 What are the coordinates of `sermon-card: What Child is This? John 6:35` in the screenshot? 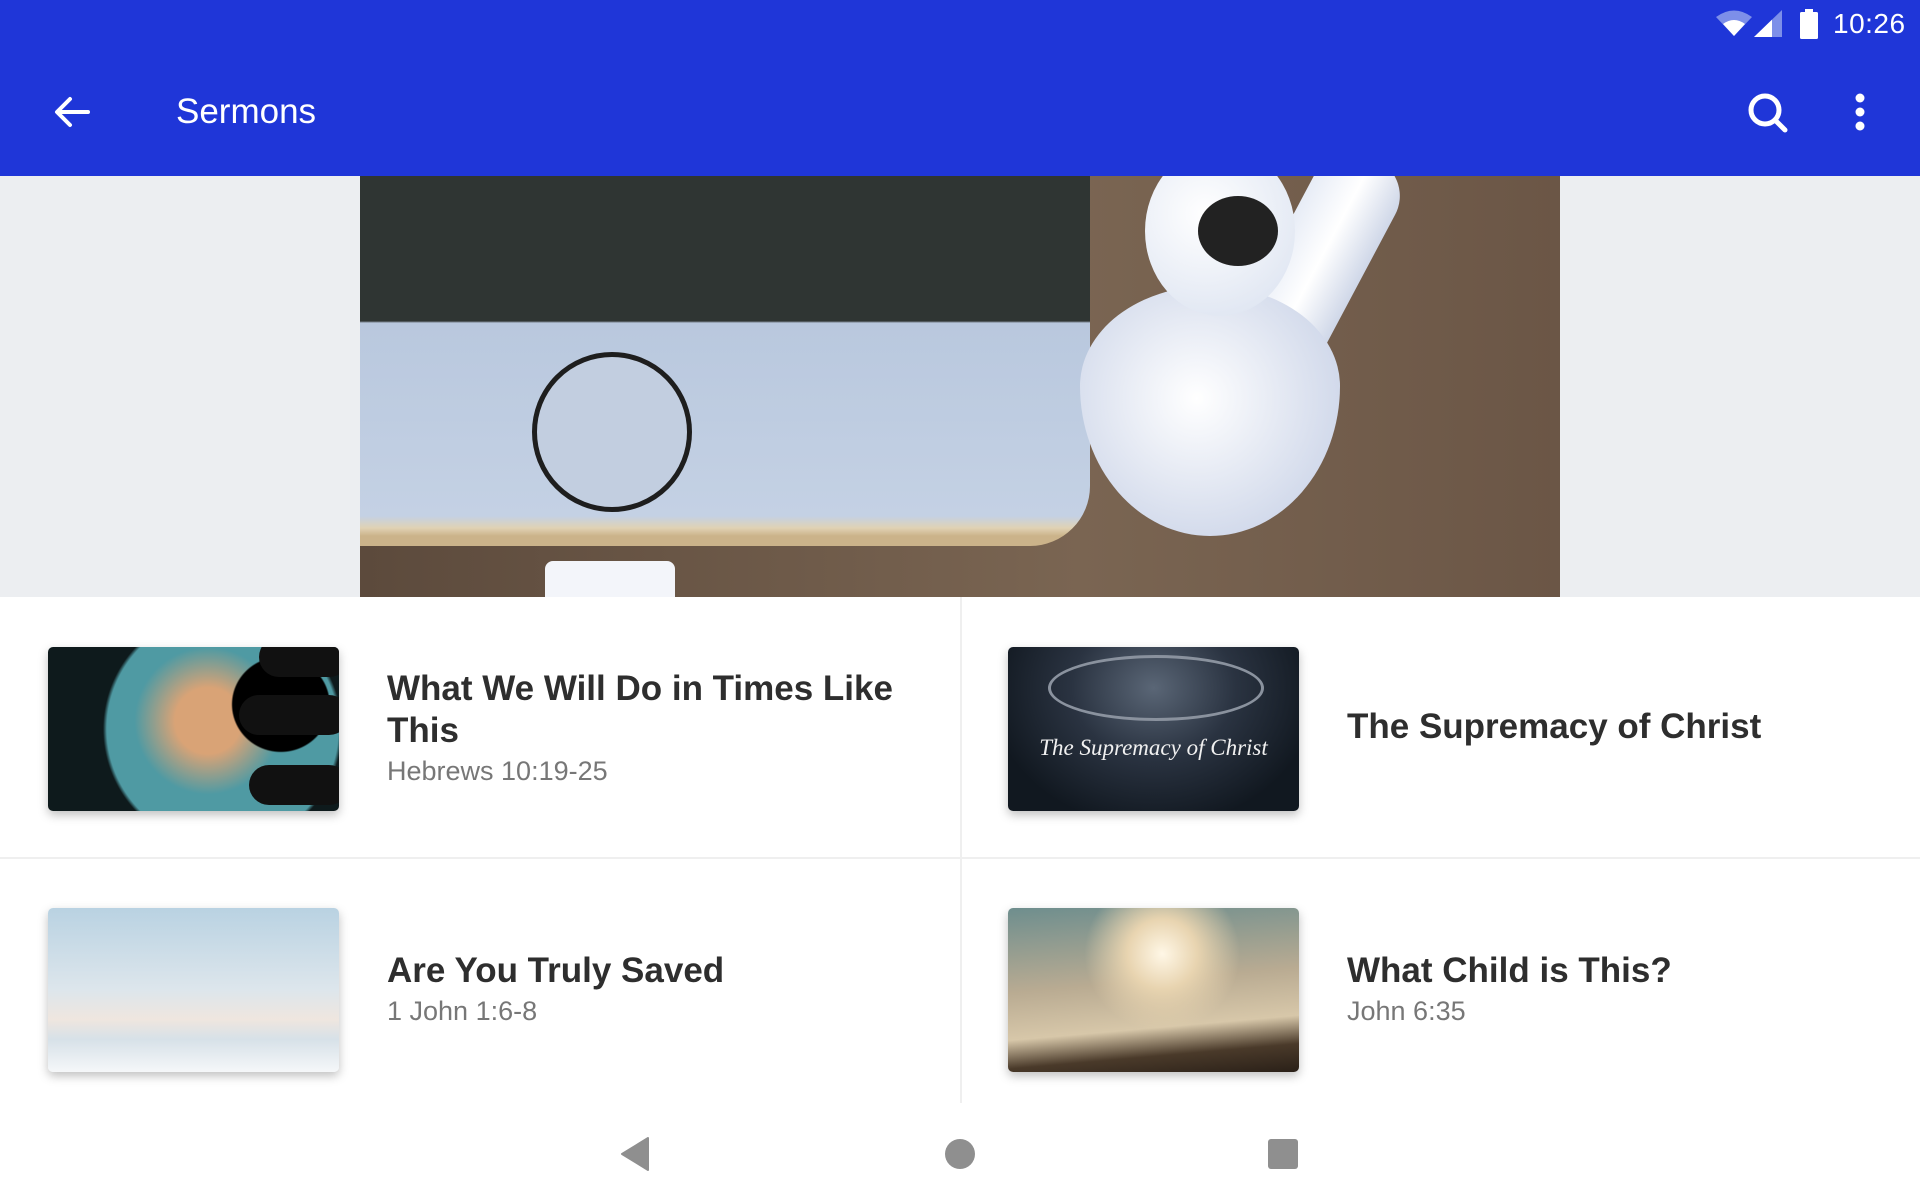 It's located at (1440, 988).